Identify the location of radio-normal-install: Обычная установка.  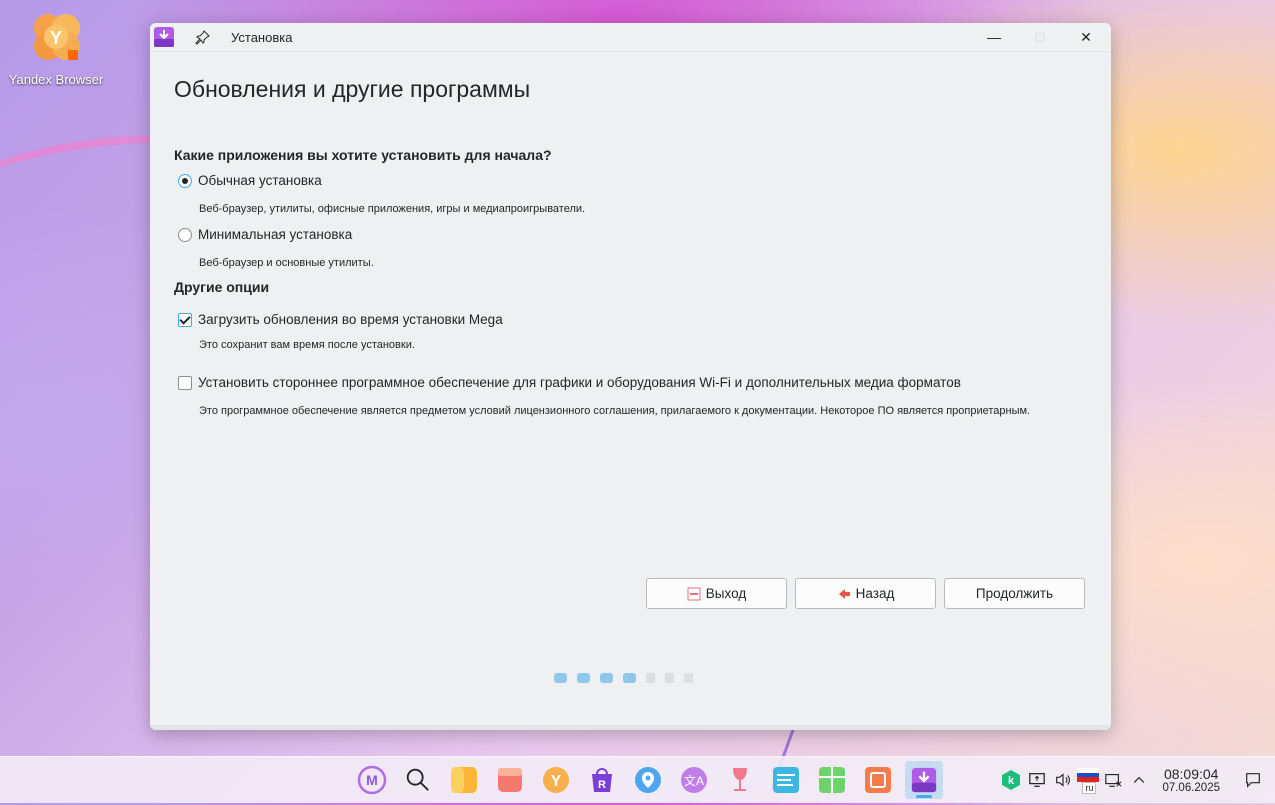
(250, 180).